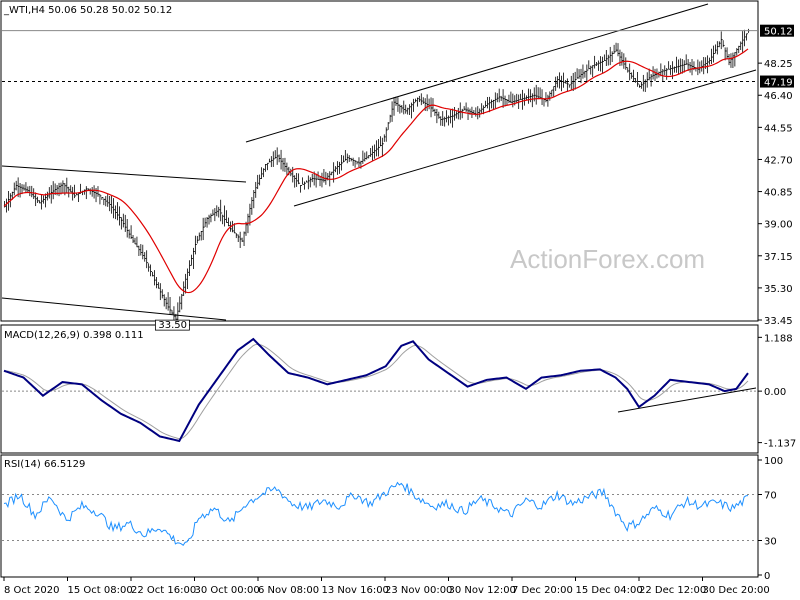  What do you see at coordinates (778, 83) in the screenshot?
I see `price-tag-label: 47.19` at bounding box center [778, 83].